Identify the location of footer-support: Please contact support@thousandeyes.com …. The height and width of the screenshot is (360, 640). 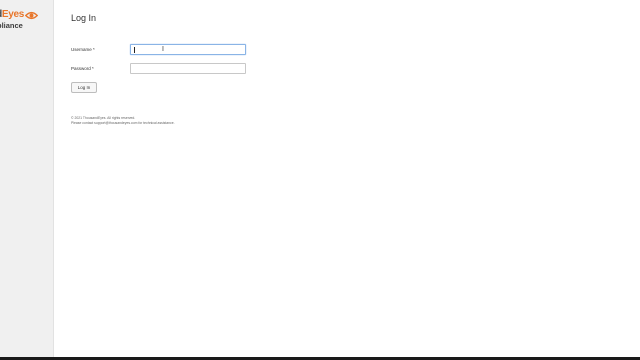
(123, 123).